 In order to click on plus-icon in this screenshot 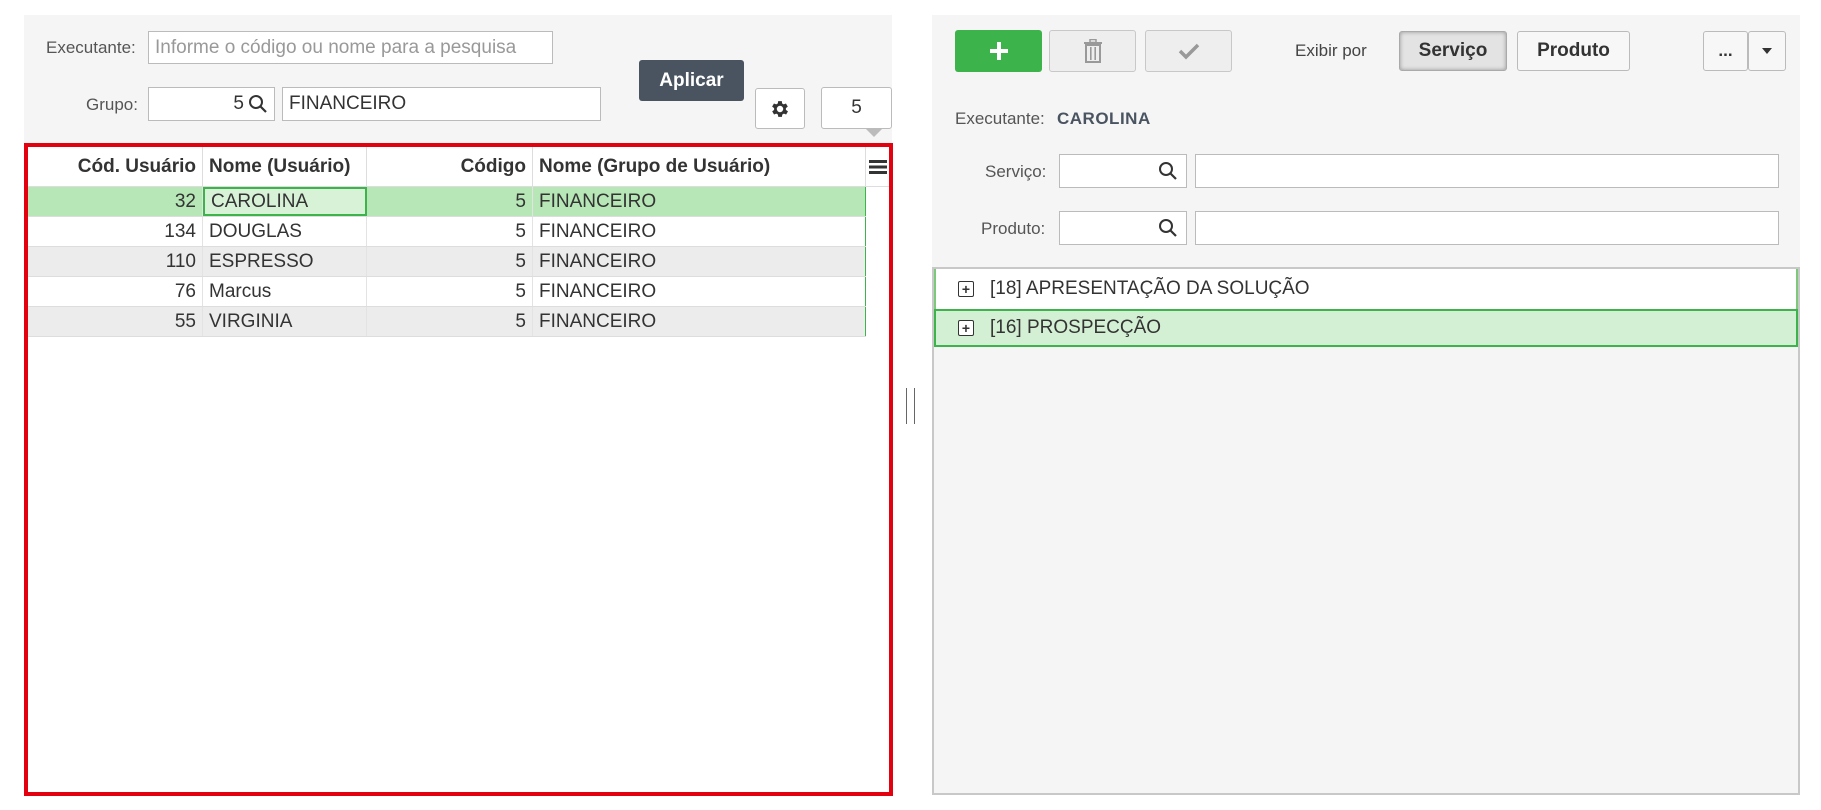, I will do `click(998, 51)`.